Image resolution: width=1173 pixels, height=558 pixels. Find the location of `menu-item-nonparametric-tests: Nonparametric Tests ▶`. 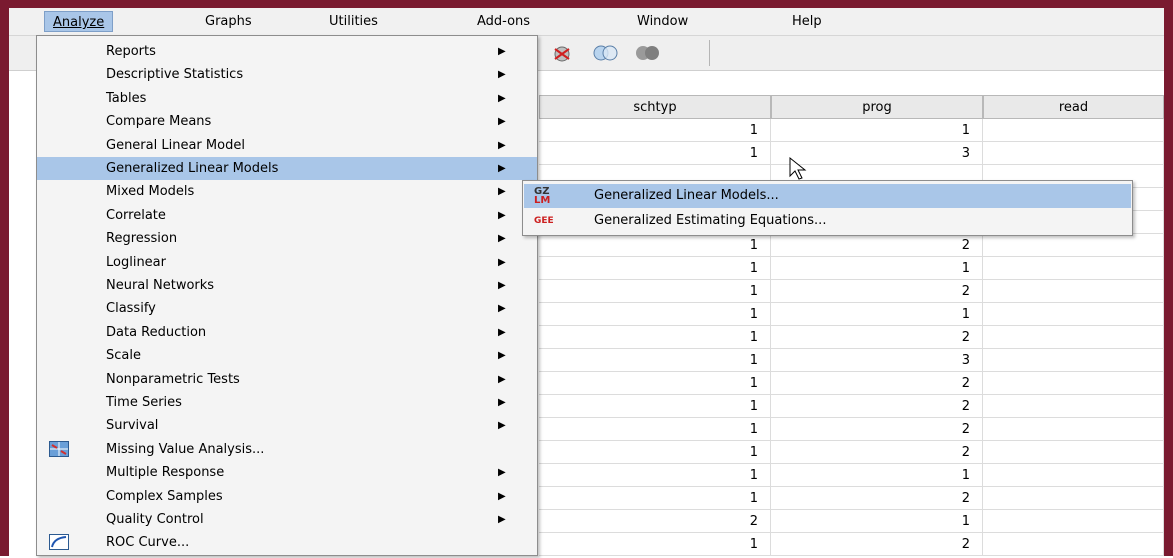

menu-item-nonparametric-tests: Nonparametric Tests ▶ is located at coordinates (287, 379).